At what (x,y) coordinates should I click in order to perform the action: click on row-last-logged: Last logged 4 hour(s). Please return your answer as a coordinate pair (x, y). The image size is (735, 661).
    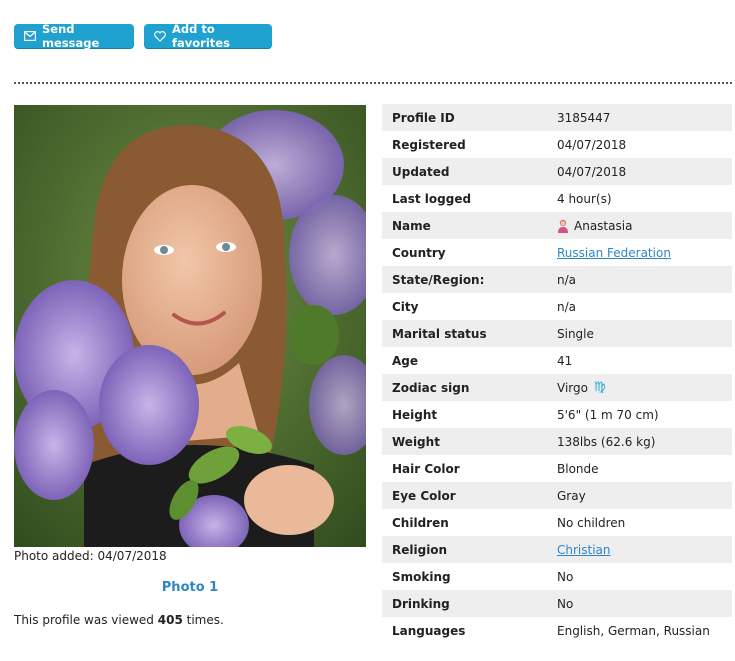
    Looking at the image, I should click on (557, 198).